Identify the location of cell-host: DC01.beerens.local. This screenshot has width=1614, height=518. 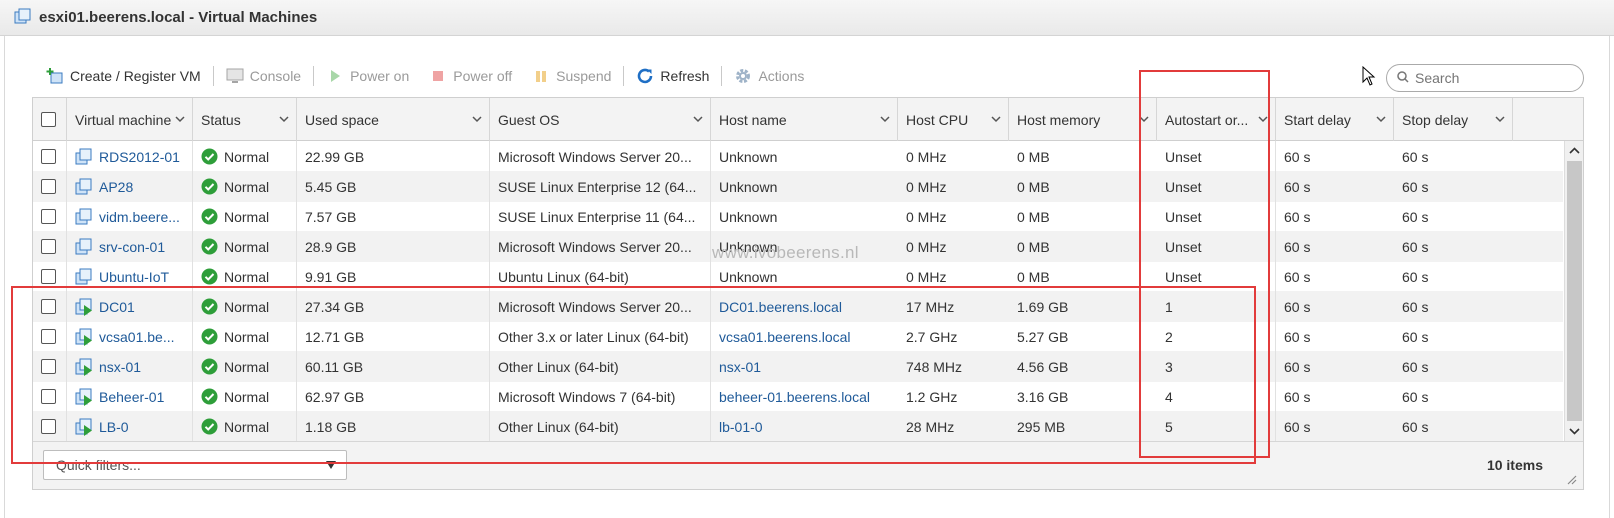
(804, 306).